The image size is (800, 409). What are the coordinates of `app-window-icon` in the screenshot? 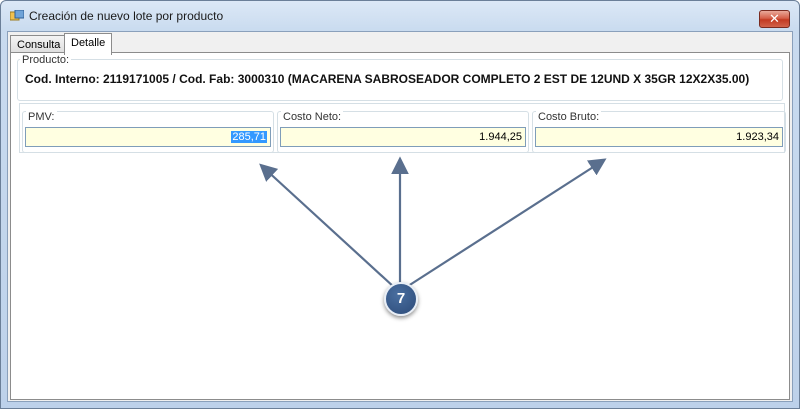 It's located at (17, 15).